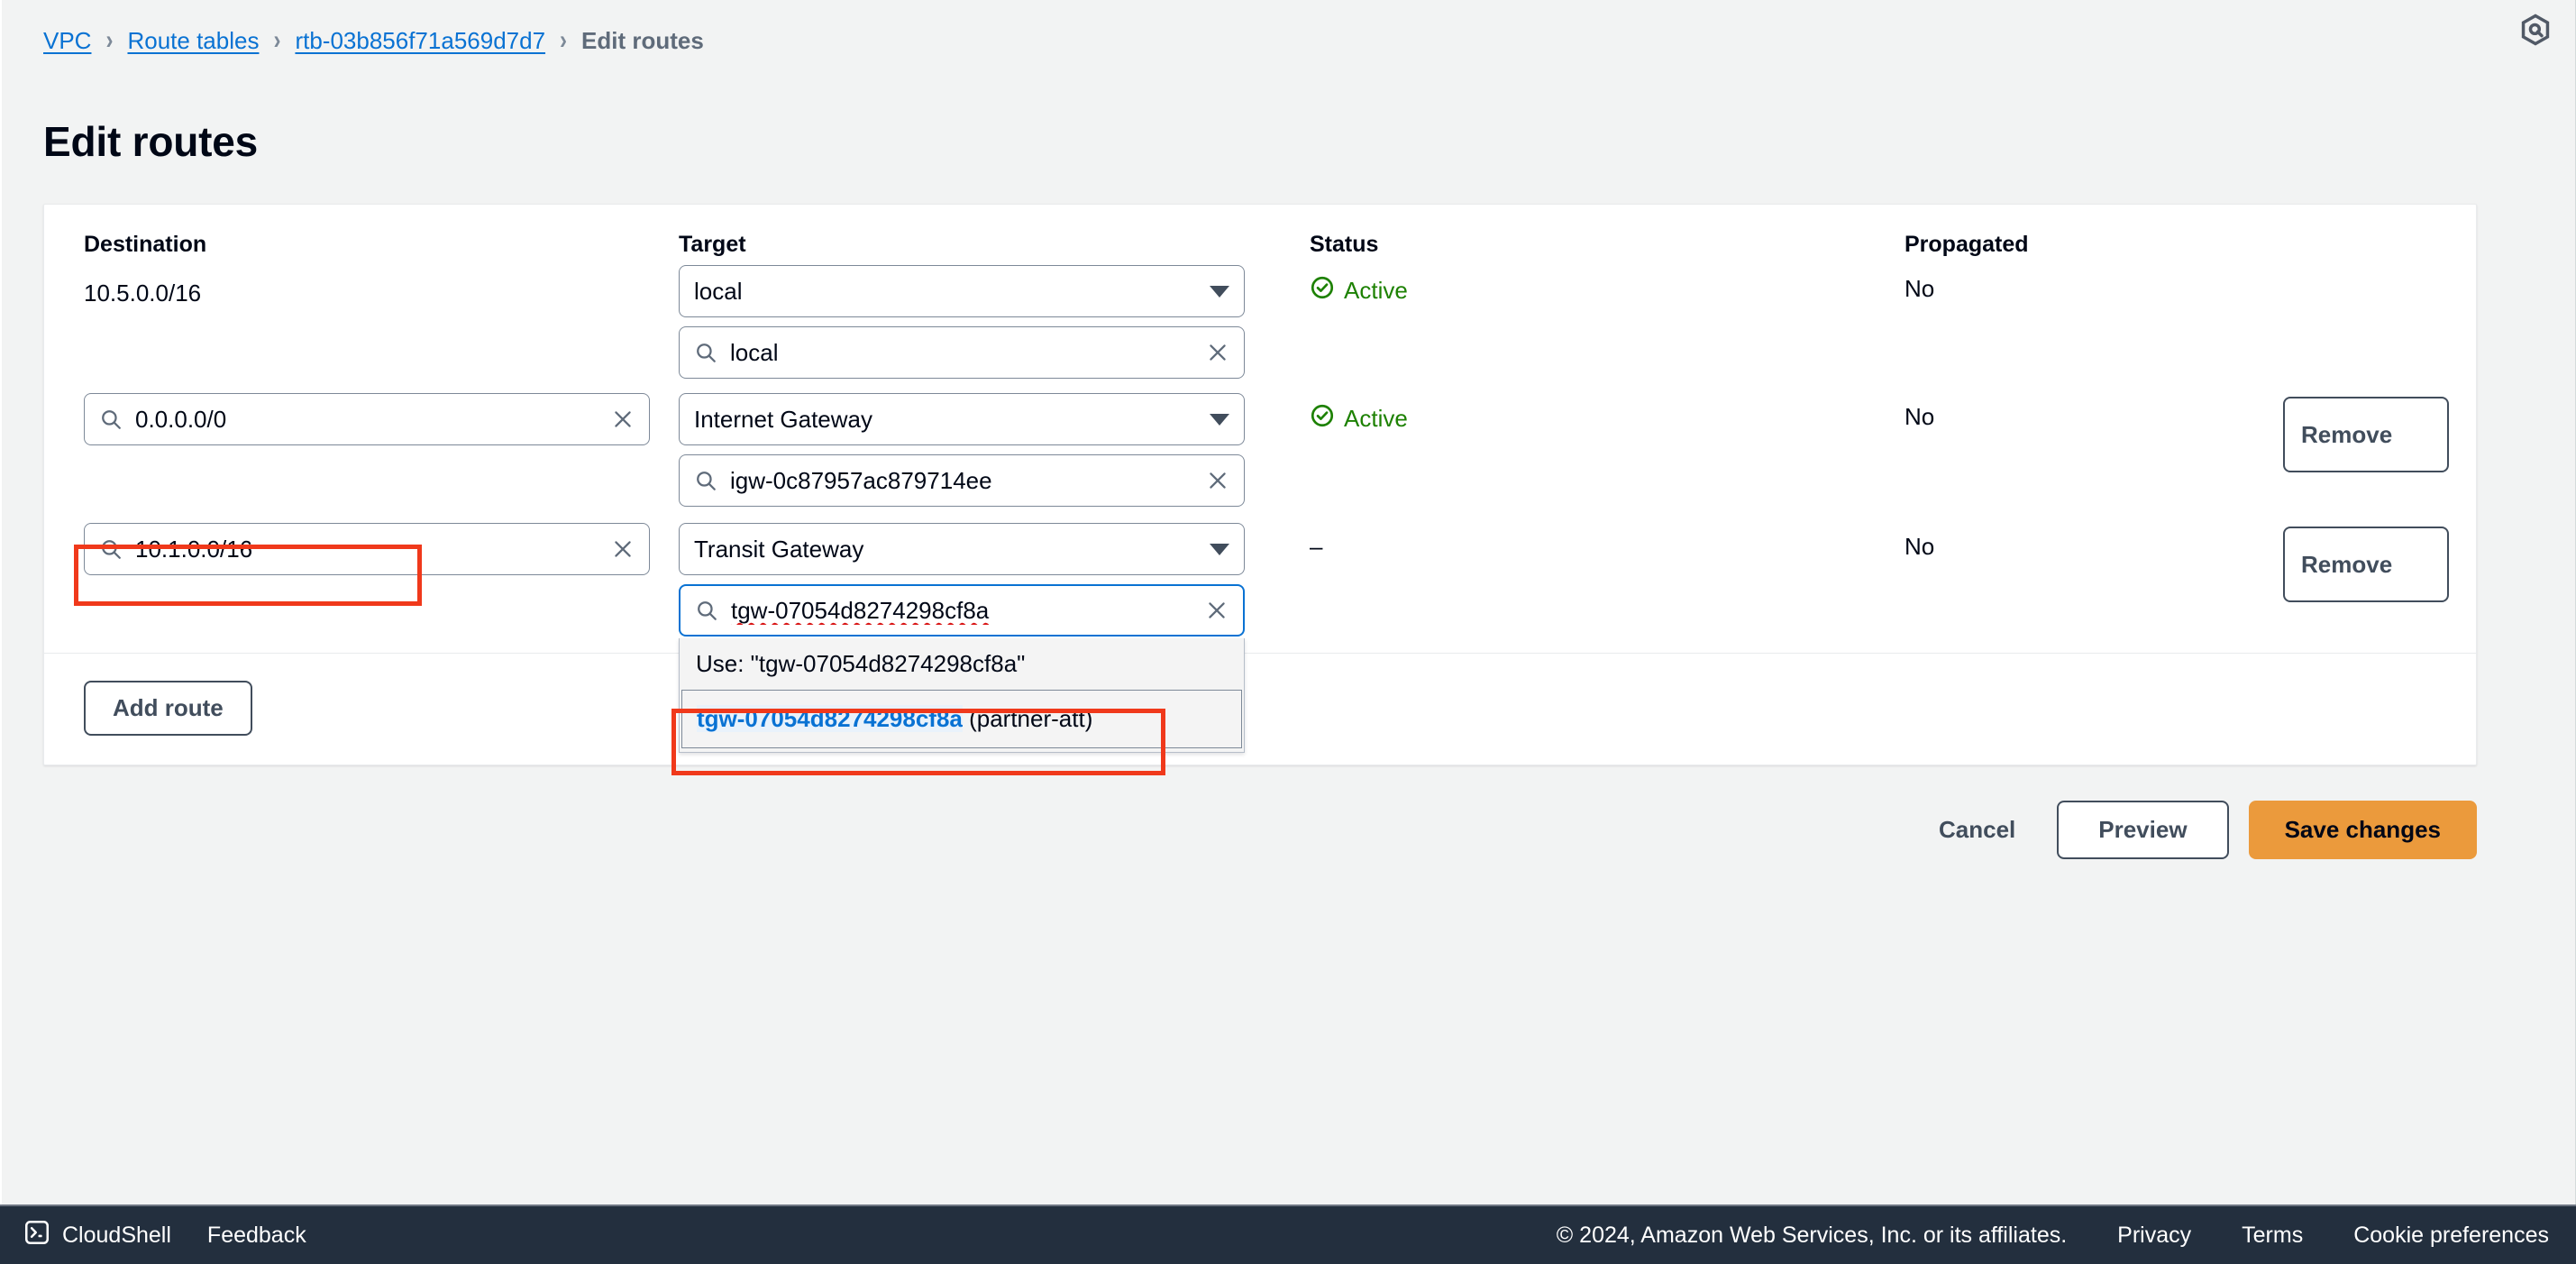  What do you see at coordinates (860, 610) in the screenshot?
I see `target-search-value: tgw-07054d8274298cf8a` at bounding box center [860, 610].